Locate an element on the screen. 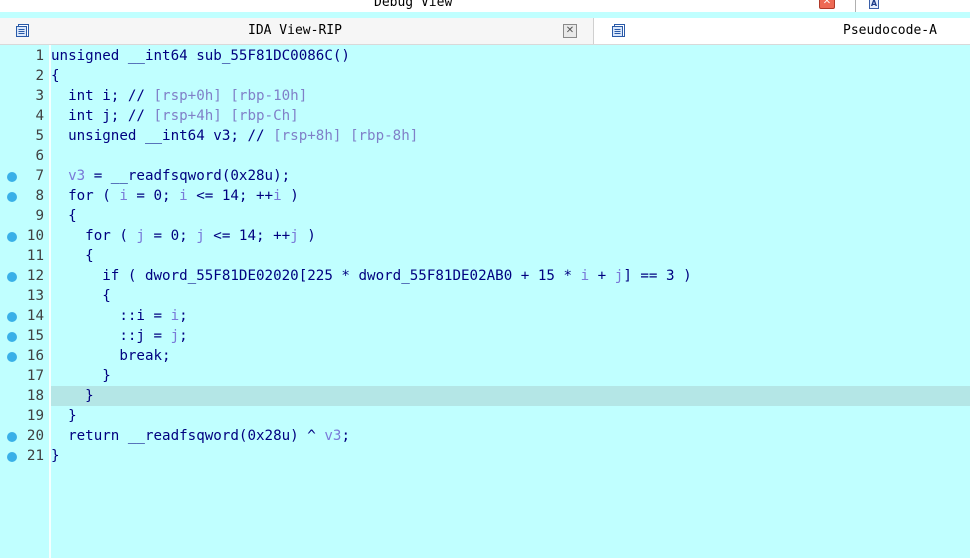 The height and width of the screenshot is (558, 970). line-number: 4 is located at coordinates (39, 116).